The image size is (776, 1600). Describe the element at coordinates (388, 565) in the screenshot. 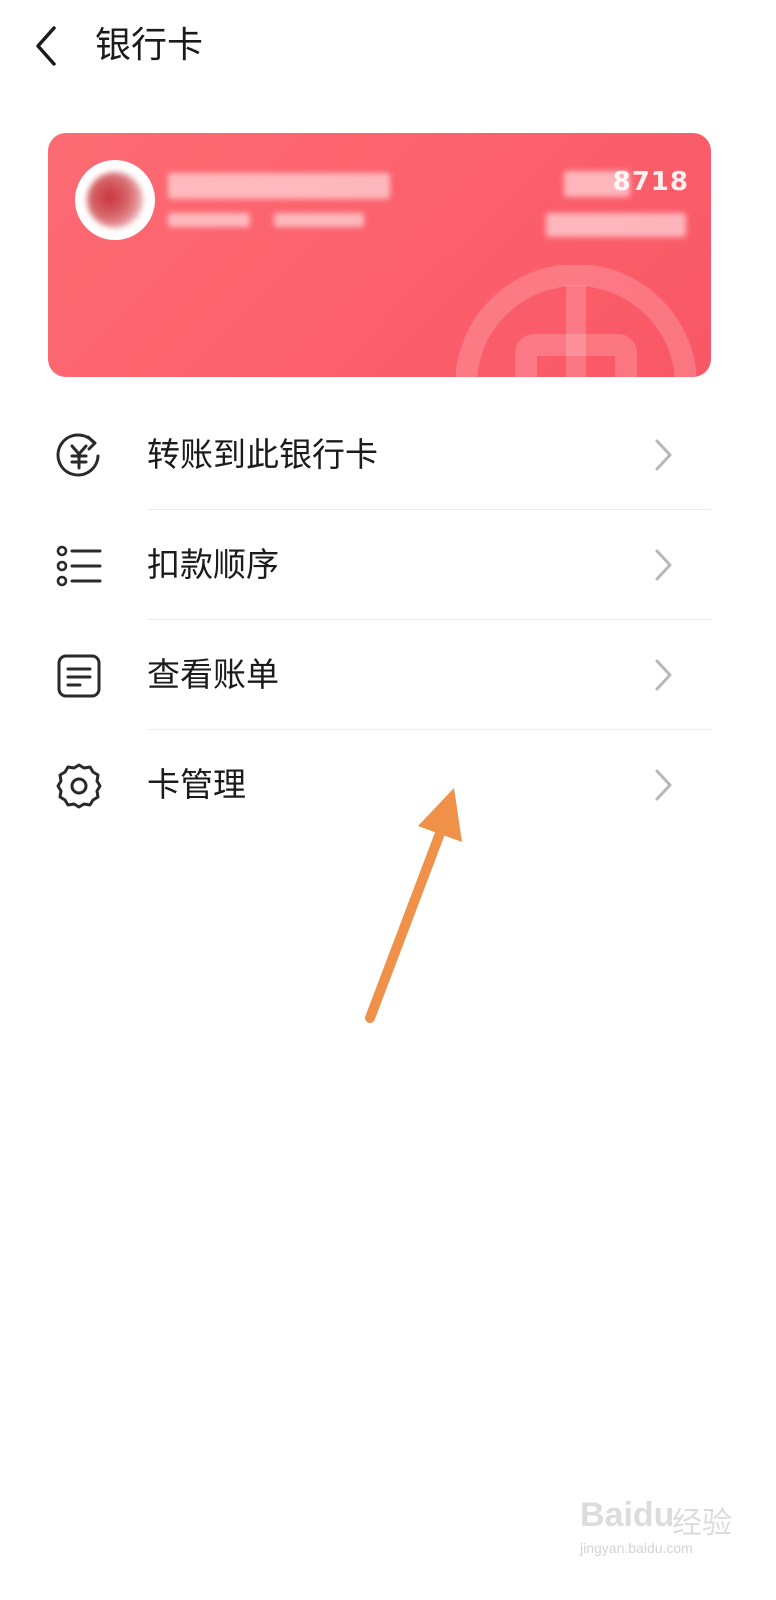

I see `menu-item-deduction-order: 扣款顺序` at that location.